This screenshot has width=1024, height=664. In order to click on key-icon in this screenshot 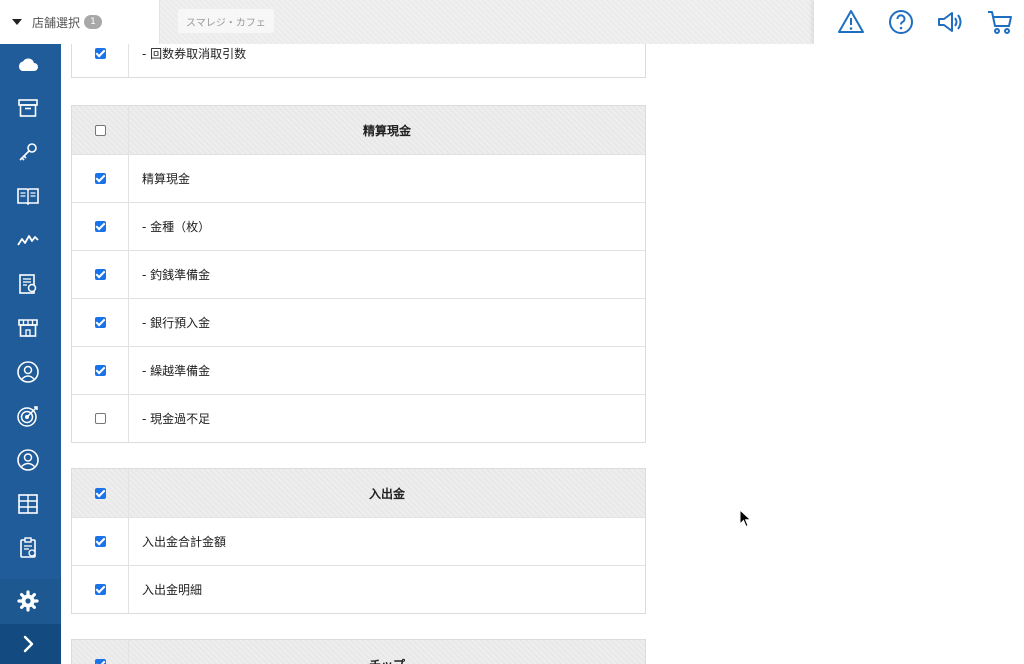, I will do `click(28, 152)`.